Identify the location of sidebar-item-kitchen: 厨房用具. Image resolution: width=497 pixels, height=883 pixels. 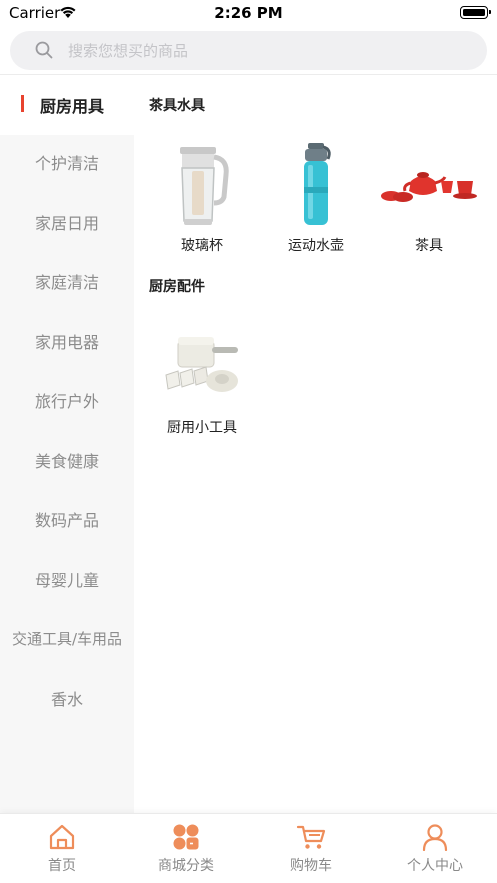
(67, 105).